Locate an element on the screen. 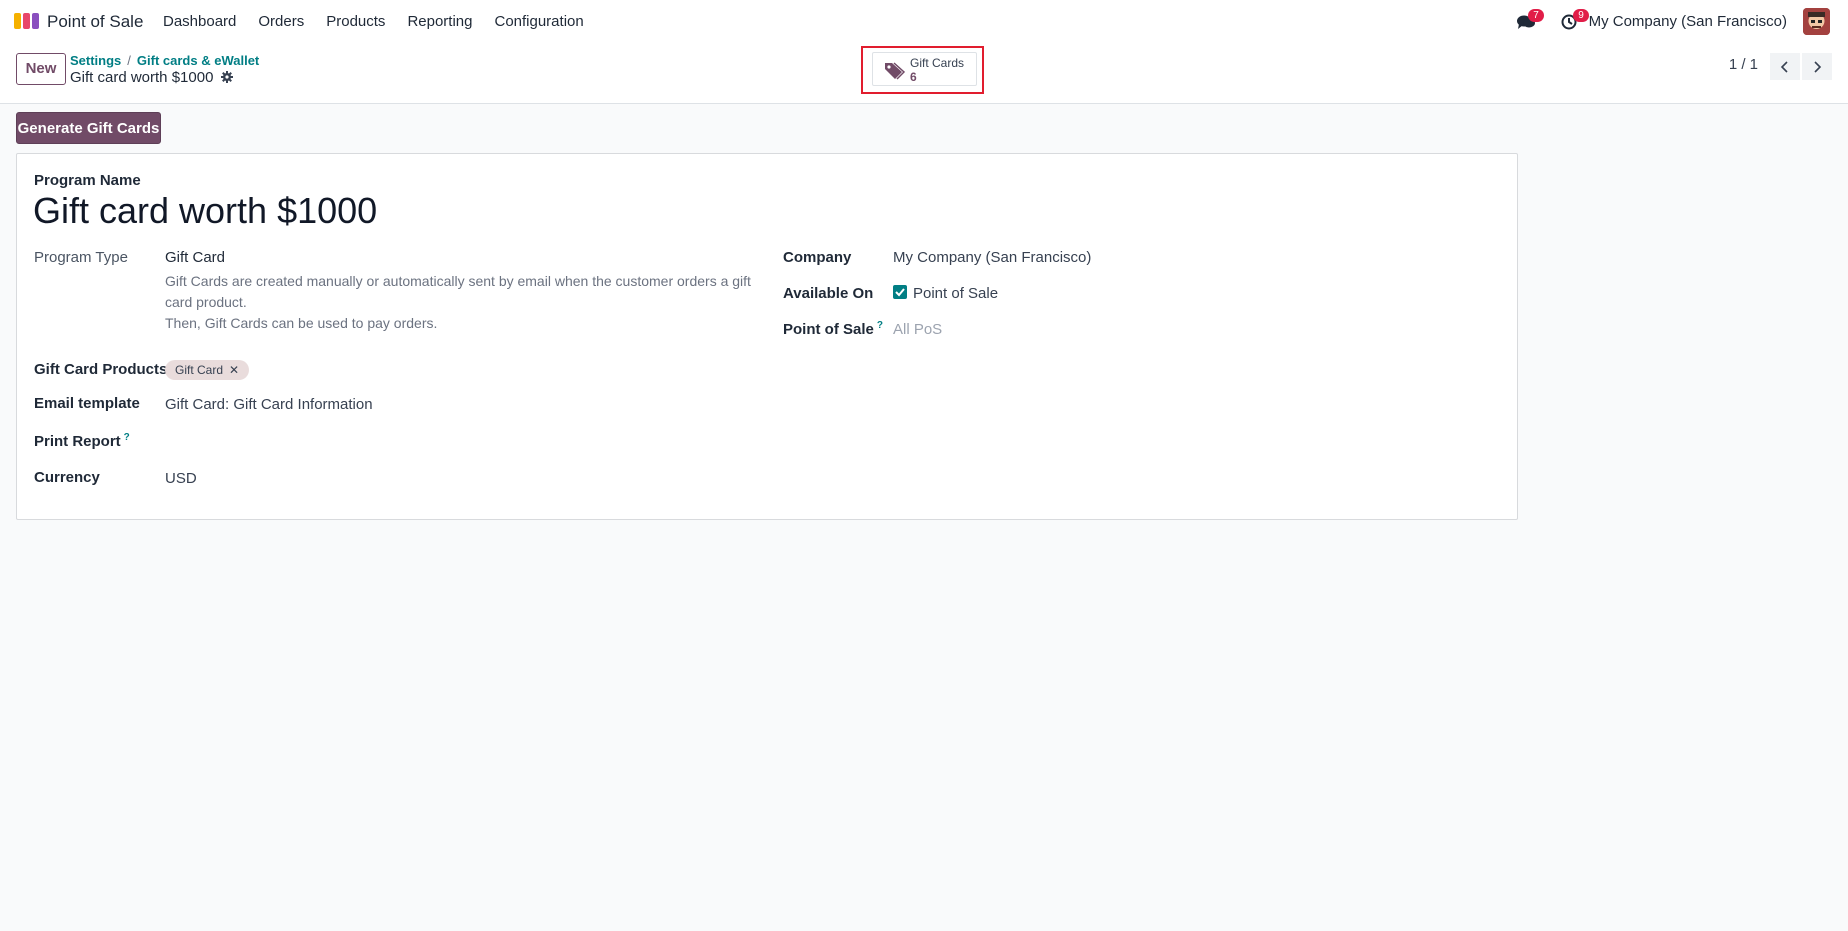  product-tag-label: Gift Card is located at coordinates (199, 370).